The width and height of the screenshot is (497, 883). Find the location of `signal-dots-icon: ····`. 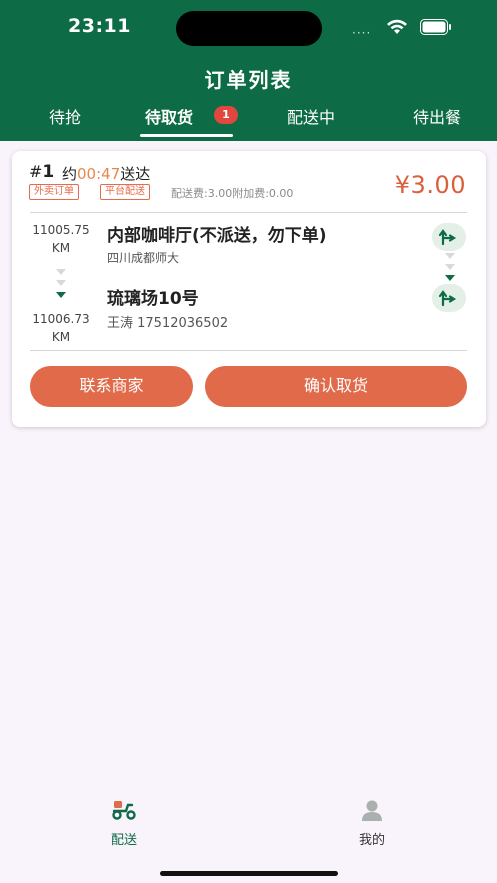

signal-dots-icon: ···· is located at coordinates (362, 33).